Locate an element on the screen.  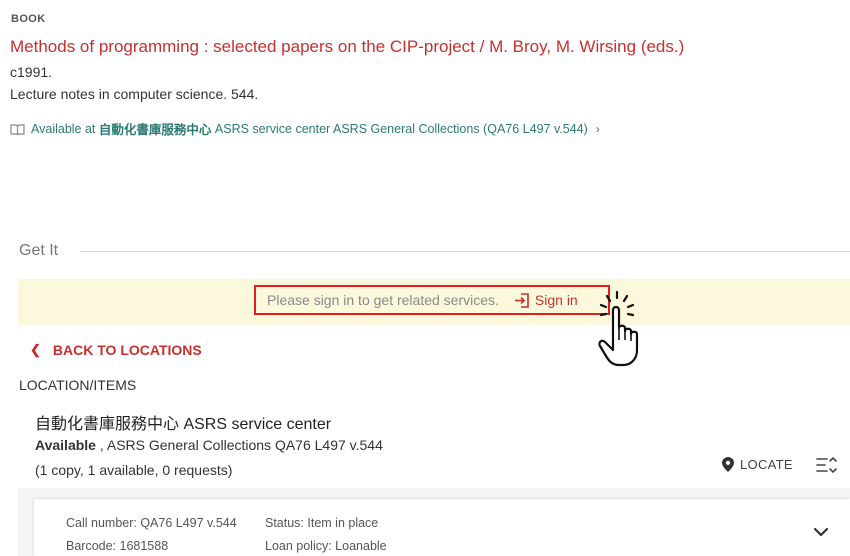
chevron-right-icon: › is located at coordinates (597, 128).